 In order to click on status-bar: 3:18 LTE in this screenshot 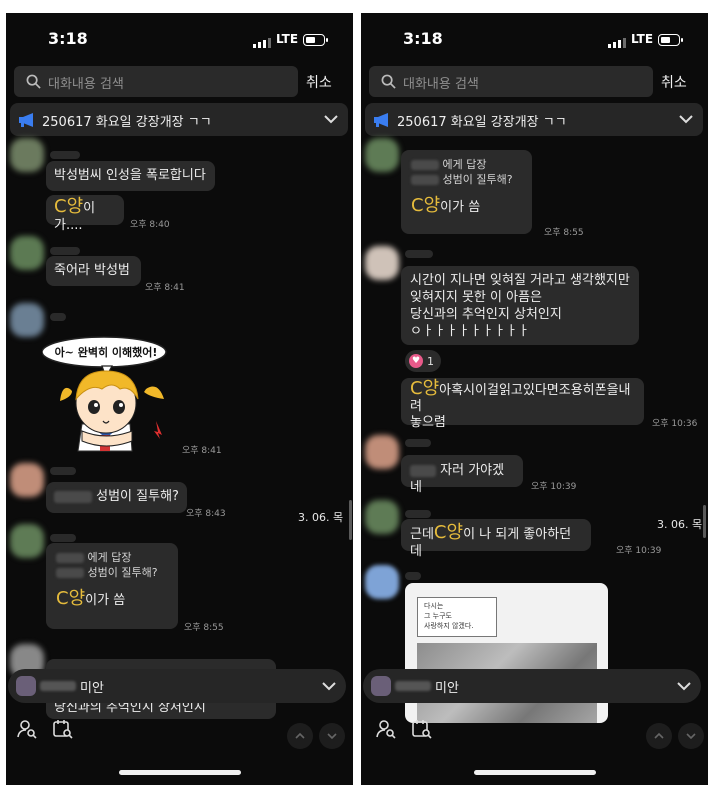, I will do `click(179, 41)`.